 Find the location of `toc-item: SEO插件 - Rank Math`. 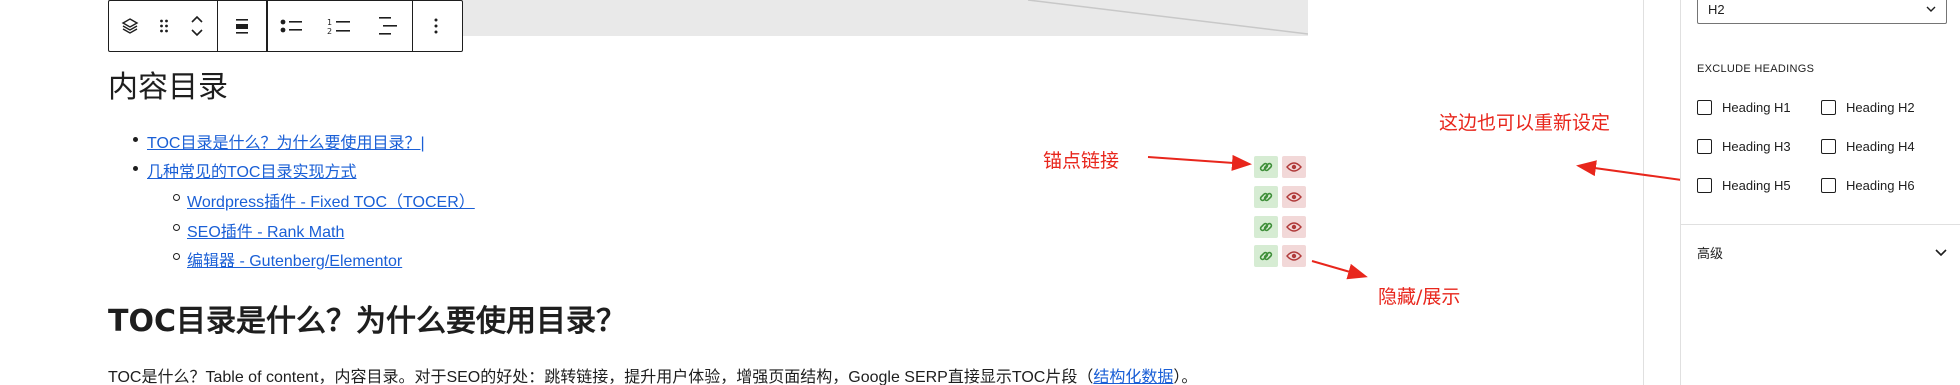

toc-item: SEO插件 - Rank Math is located at coordinates (265, 230).